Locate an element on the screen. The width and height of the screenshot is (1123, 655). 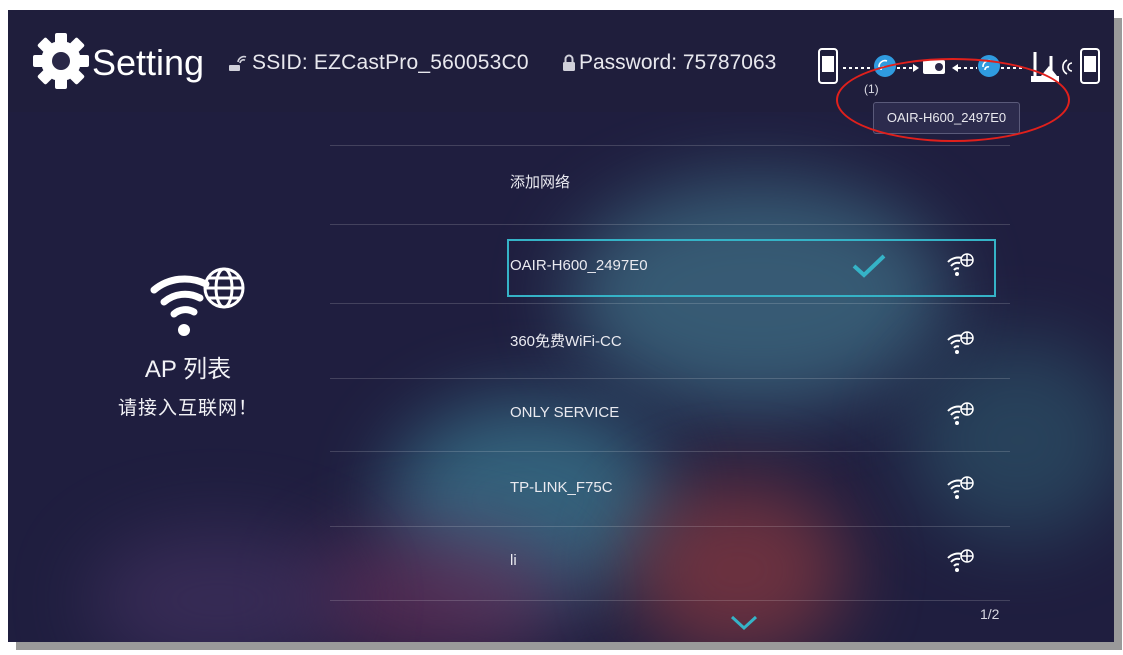
network-name: li is located at coordinates (513, 561).